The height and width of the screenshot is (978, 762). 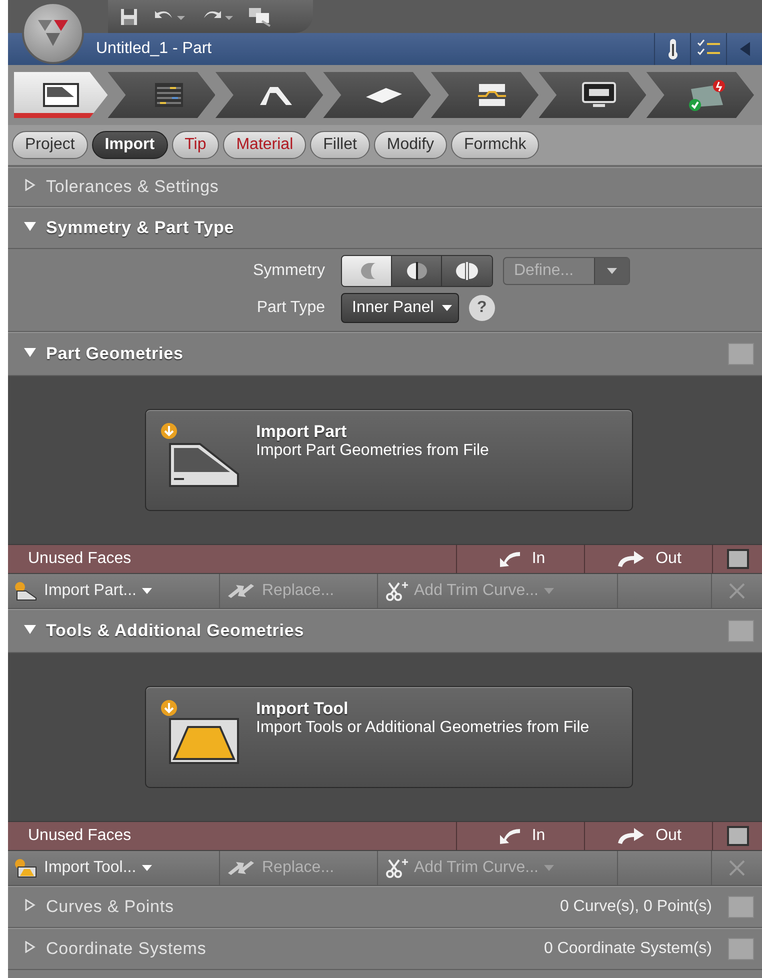 What do you see at coordinates (303, 709) in the screenshot?
I see `card-title: Import Tool` at bounding box center [303, 709].